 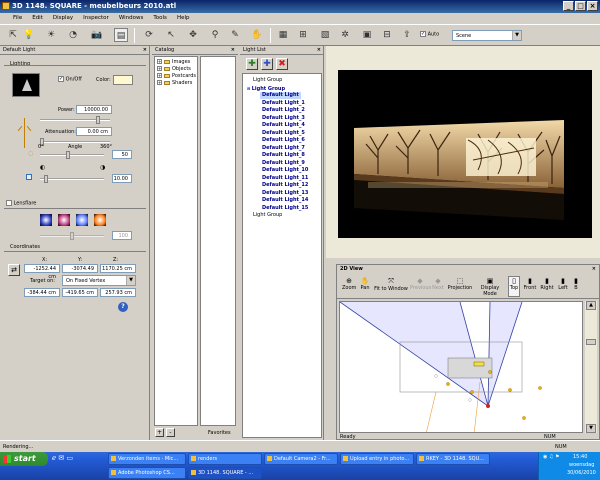 What do you see at coordinates (438, 284) in the screenshot?
I see `next-tool: ◆ Next` at bounding box center [438, 284].